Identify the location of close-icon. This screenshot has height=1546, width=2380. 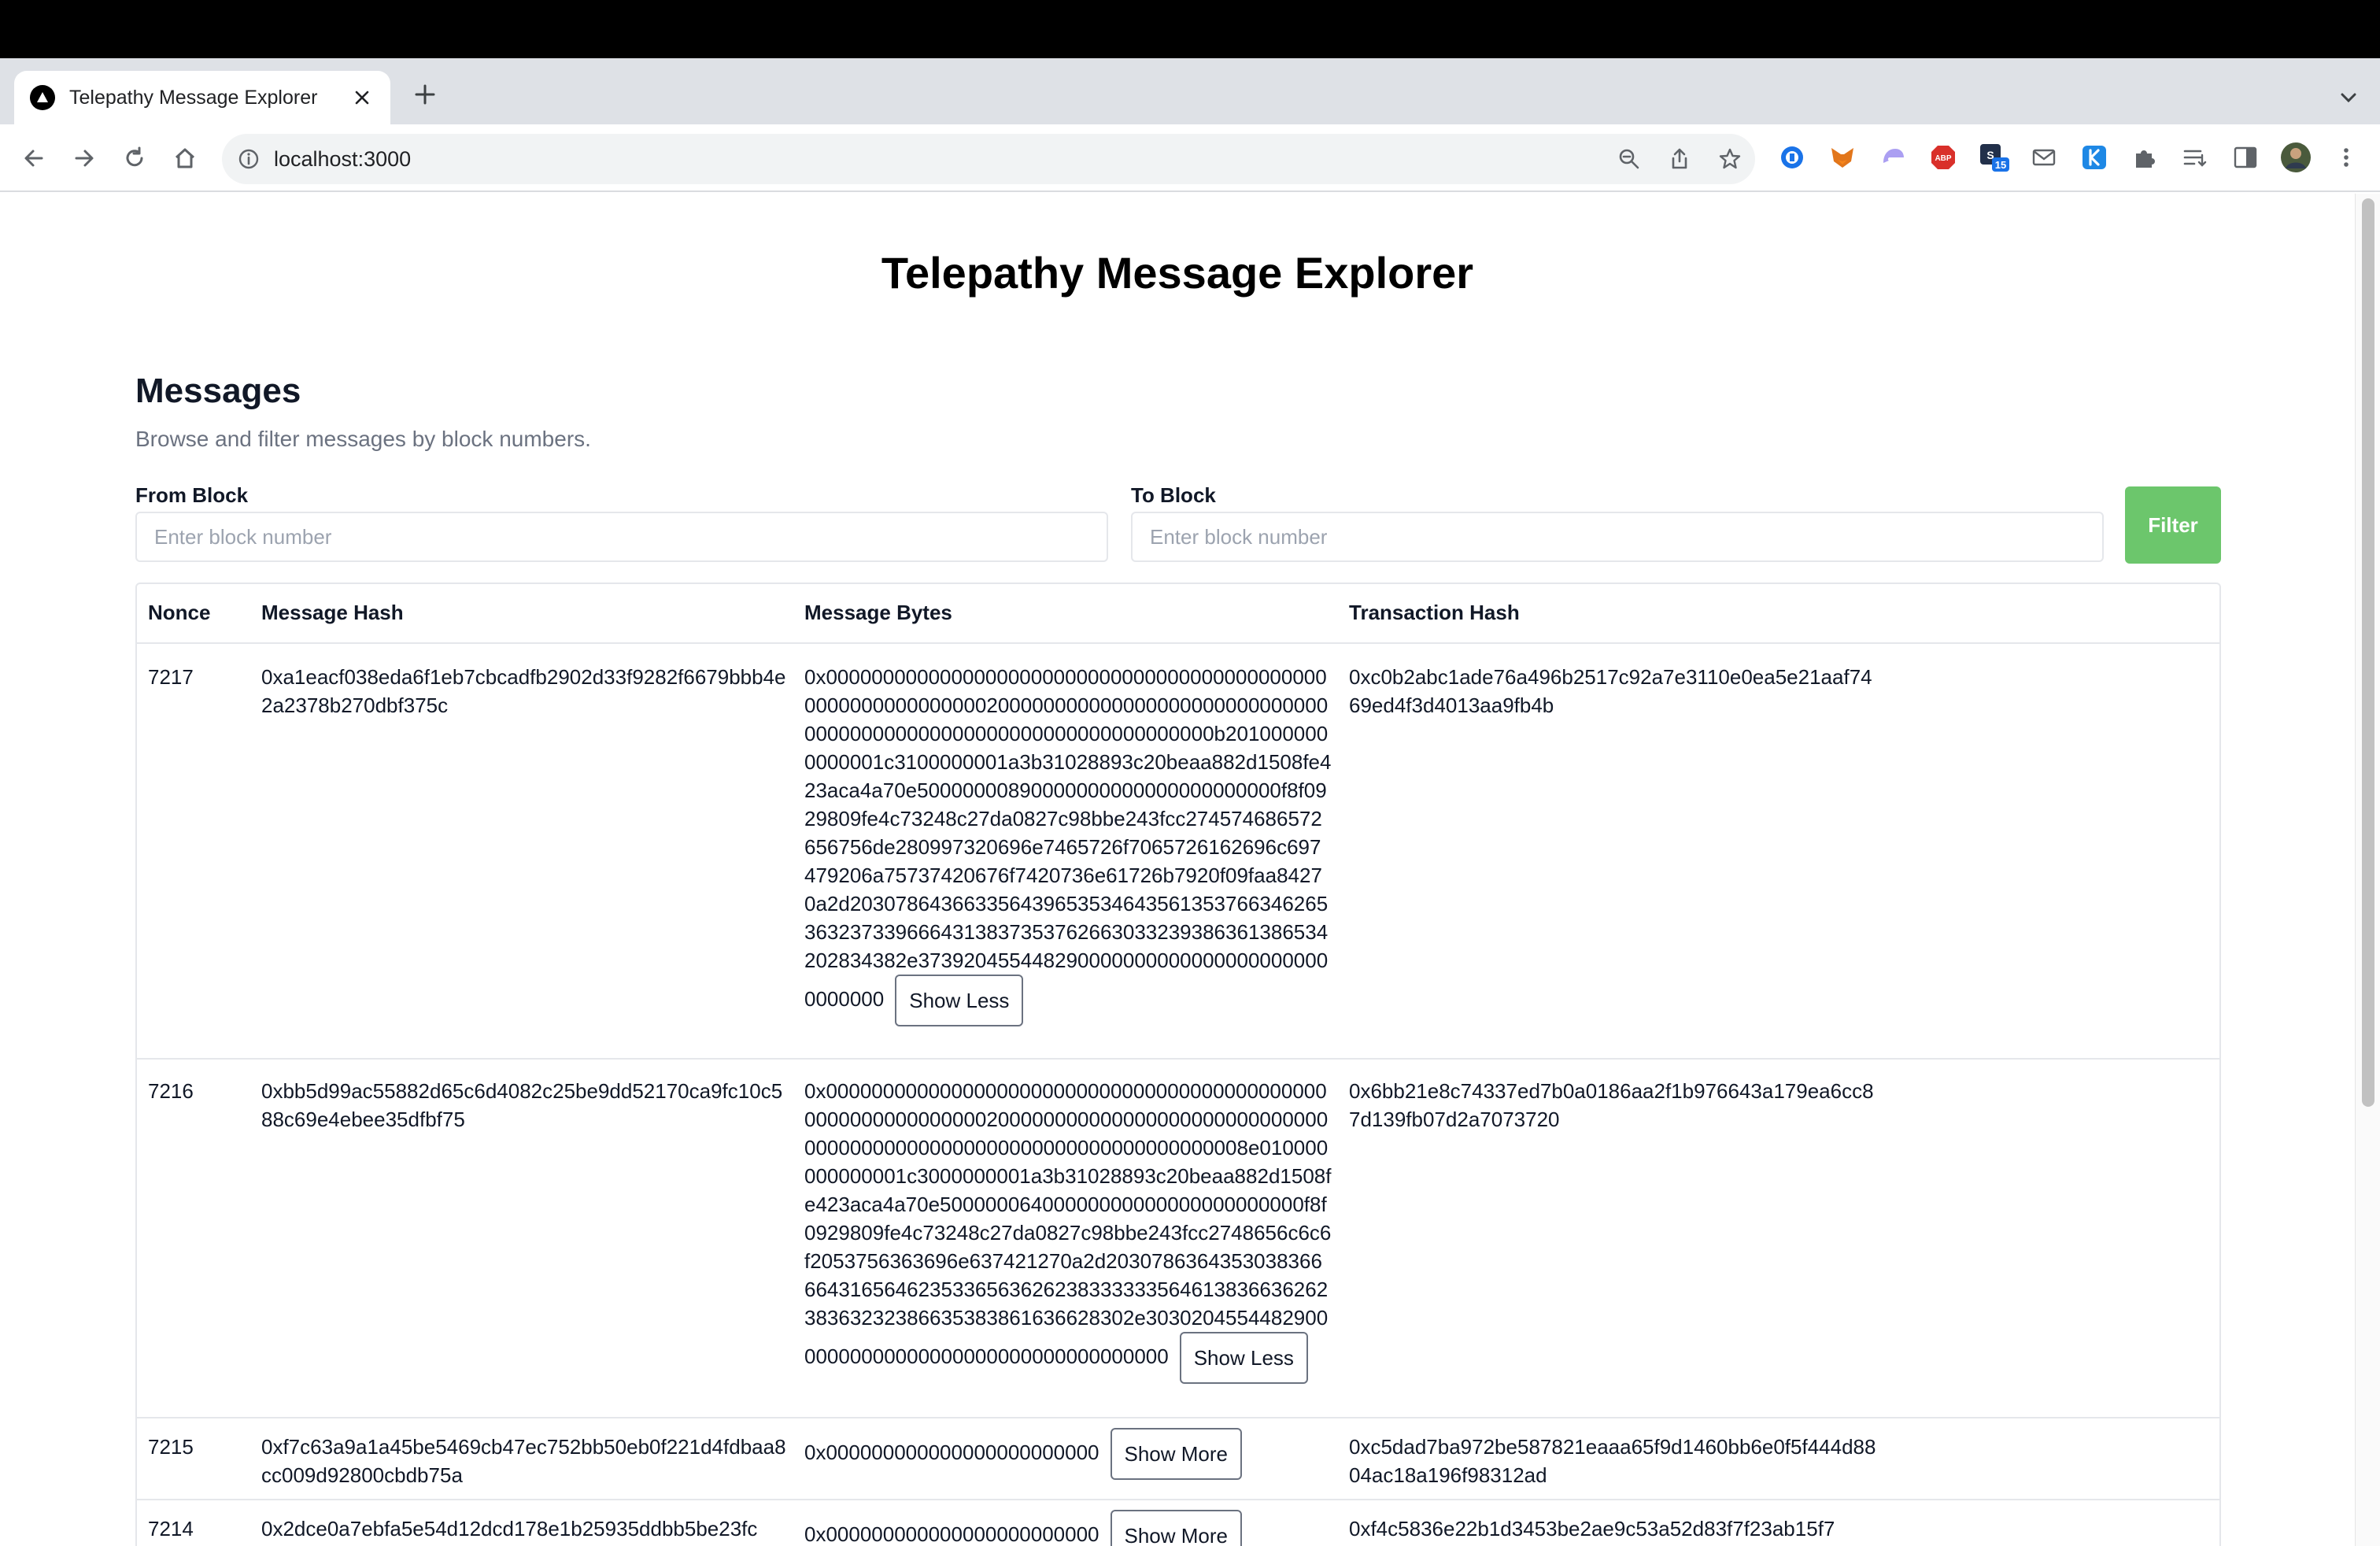
(362, 97).